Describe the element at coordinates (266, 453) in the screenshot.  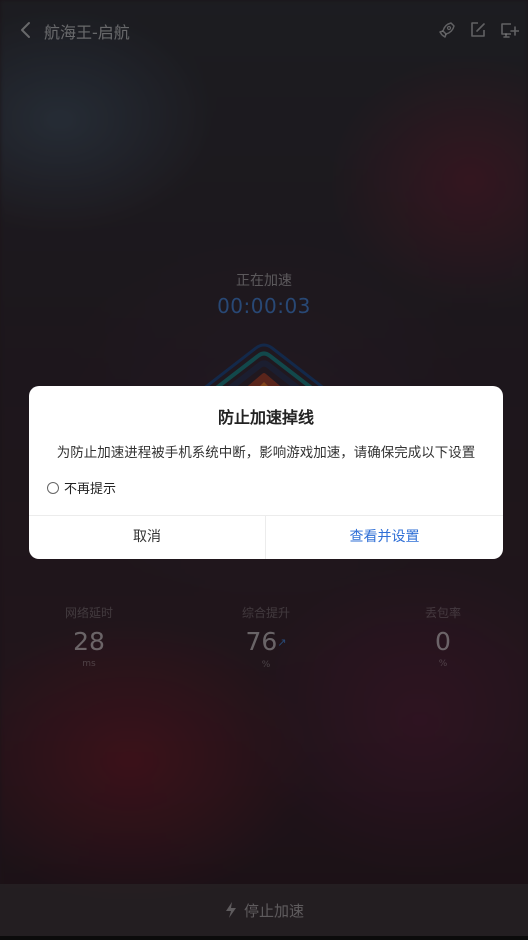
I see `dialog-message: 为防止加速进程被手机系统中断，影响游戏加速，请确保完成以下设置` at that location.